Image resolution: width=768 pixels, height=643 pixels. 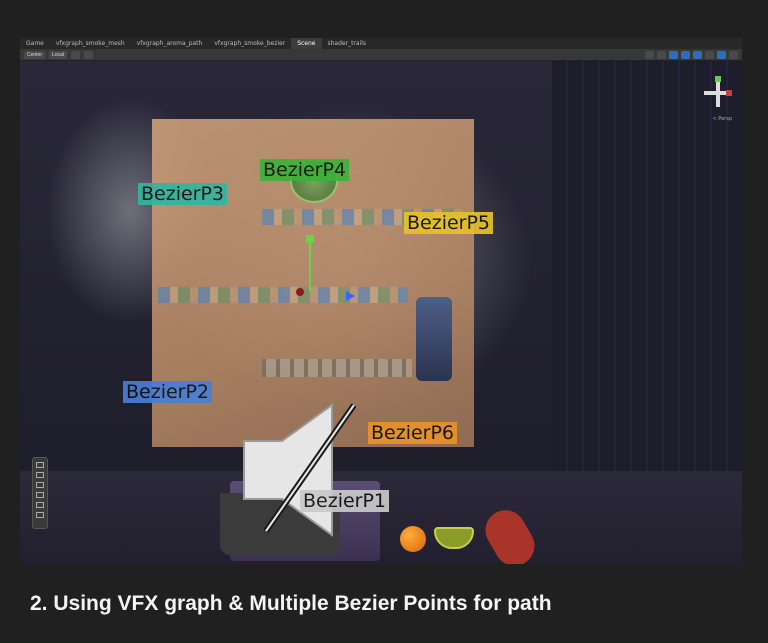 I want to click on move-tool-icon, so click(x=40, y=475).